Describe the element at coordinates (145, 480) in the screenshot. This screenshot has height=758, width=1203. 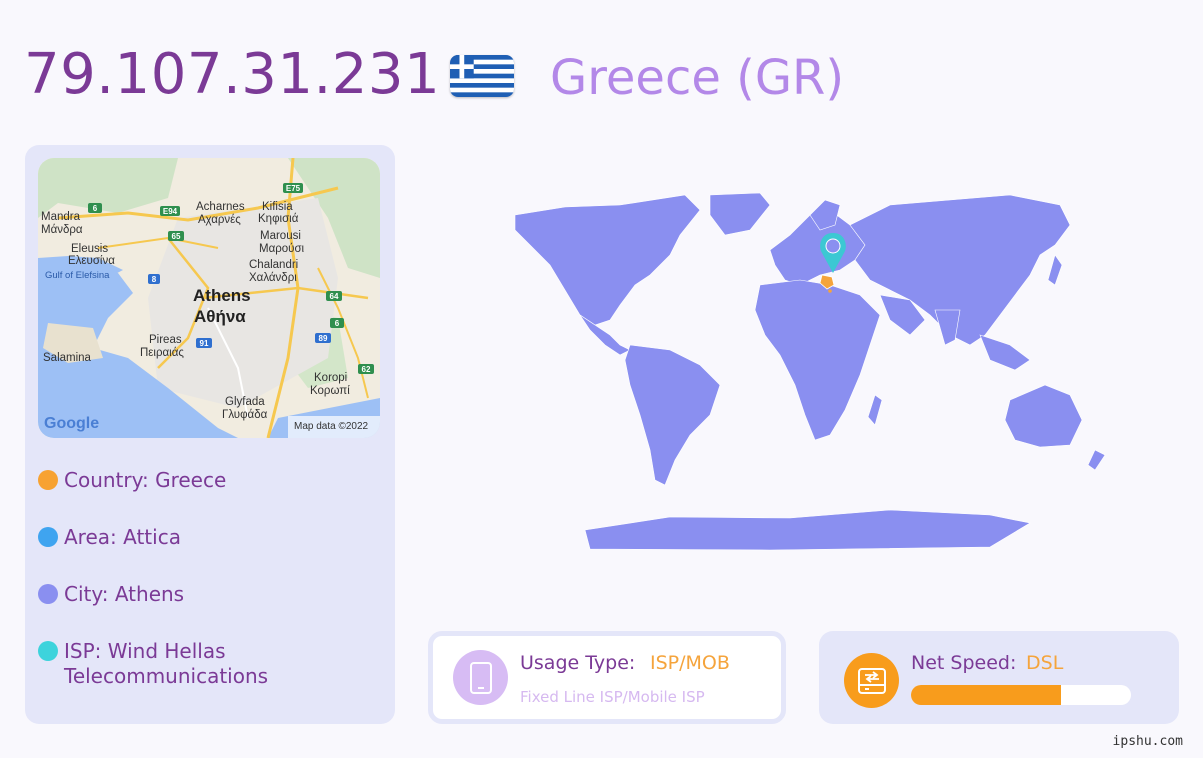
I see `country-text: Country: Greece` at that location.